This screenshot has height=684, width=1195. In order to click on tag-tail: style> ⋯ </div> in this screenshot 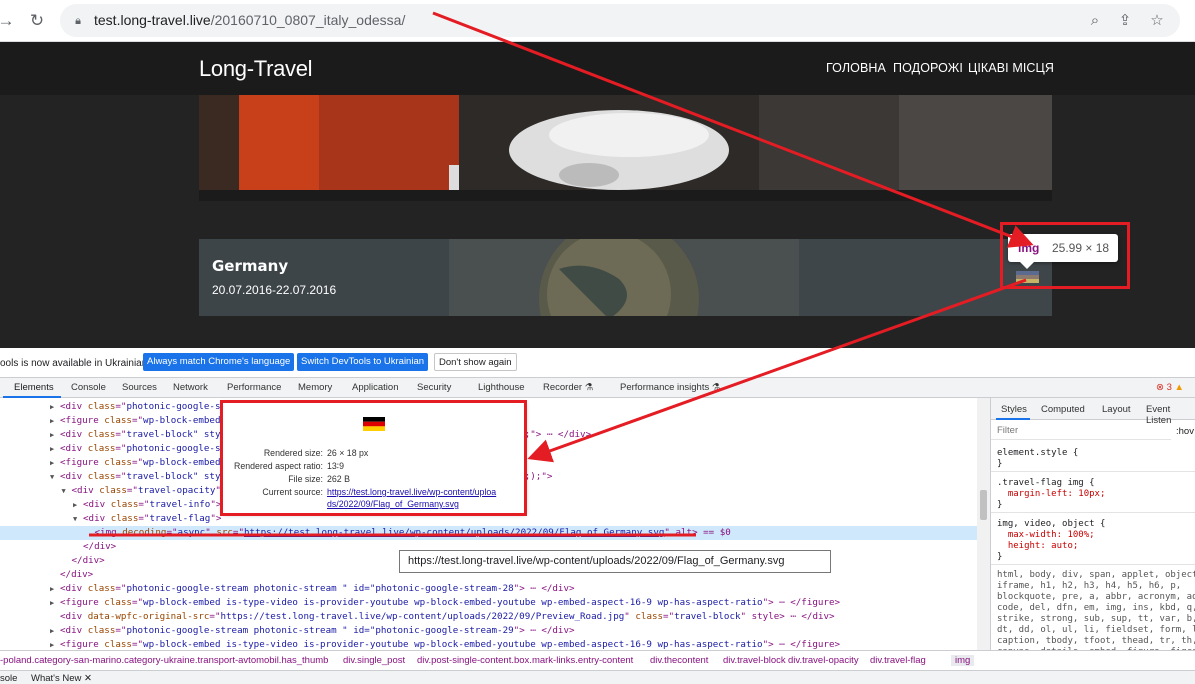, I will do `click(790, 616)`.